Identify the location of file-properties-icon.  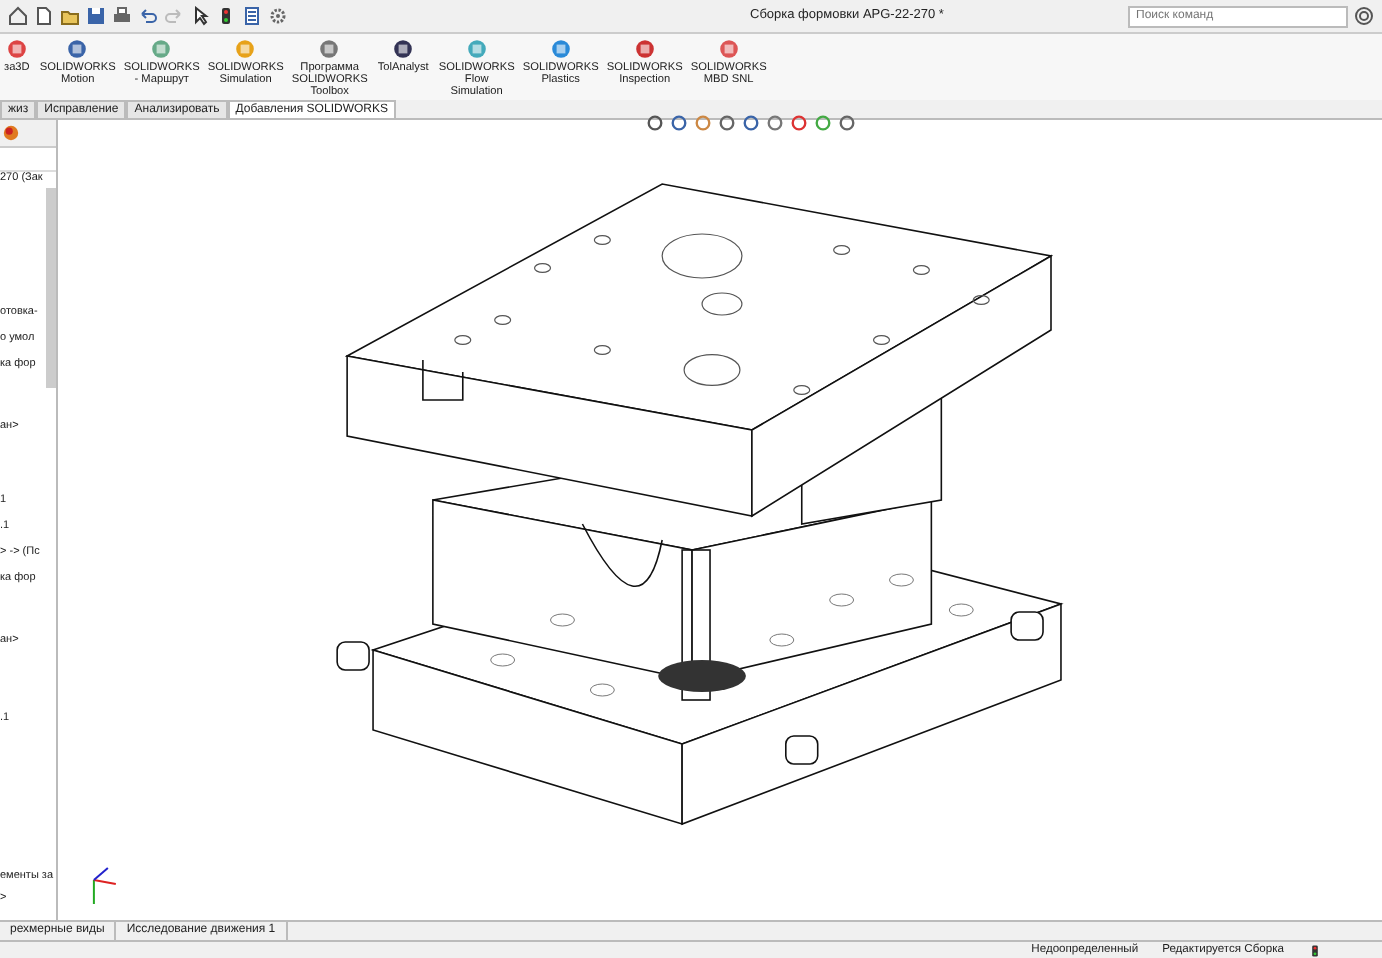
(252, 16).